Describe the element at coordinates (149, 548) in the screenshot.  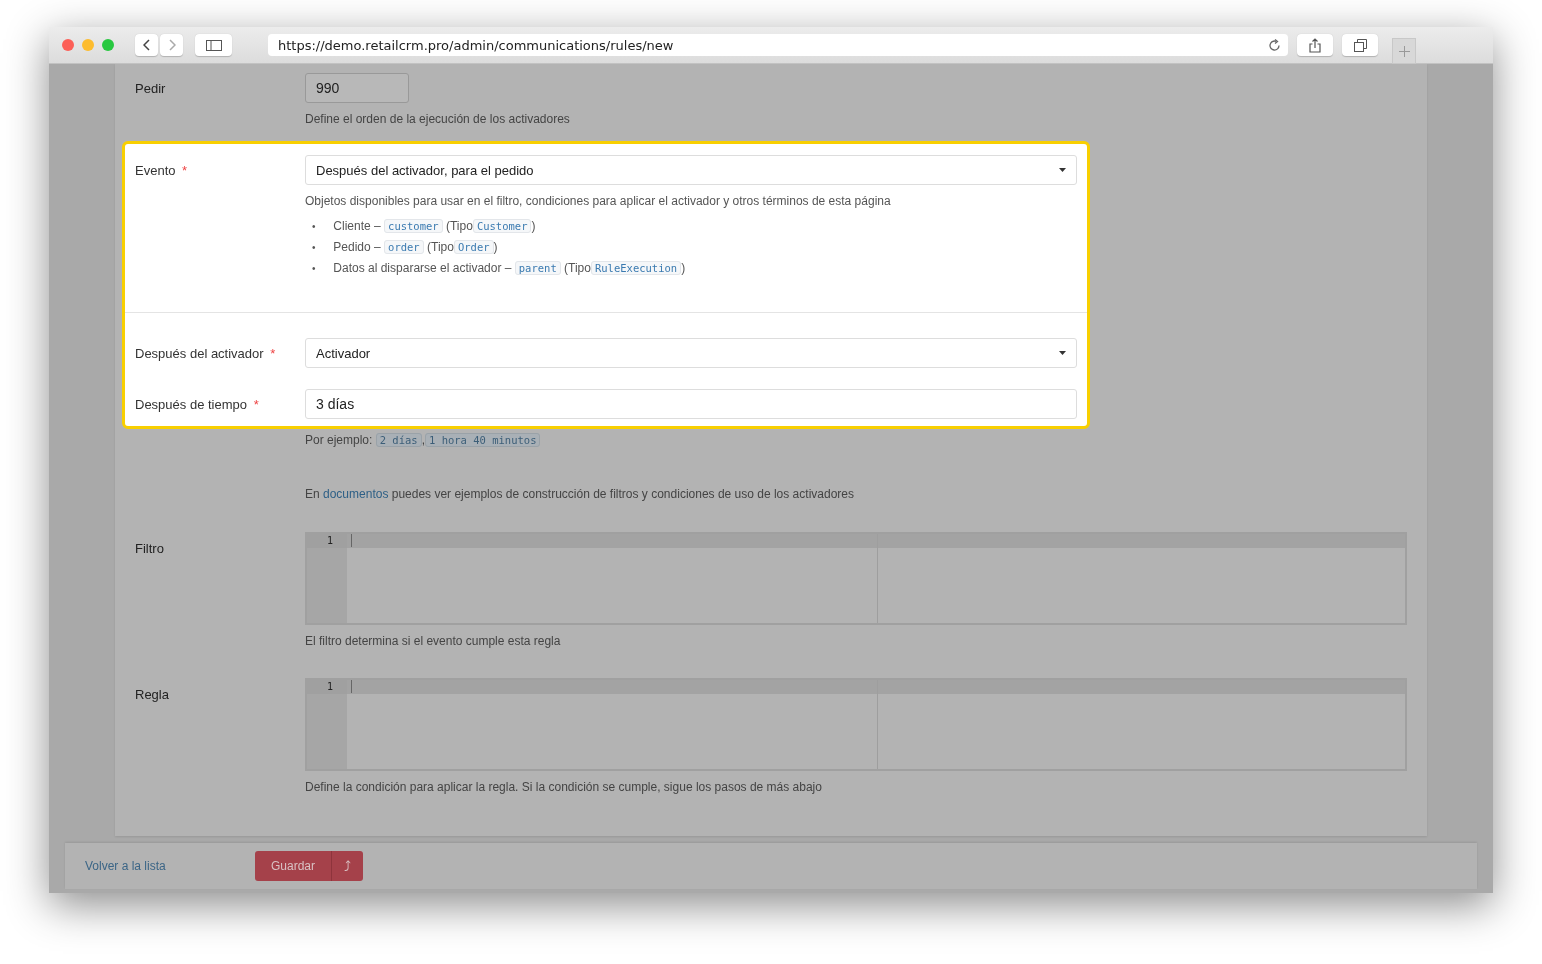
I see `field-label: Filtro` at that location.